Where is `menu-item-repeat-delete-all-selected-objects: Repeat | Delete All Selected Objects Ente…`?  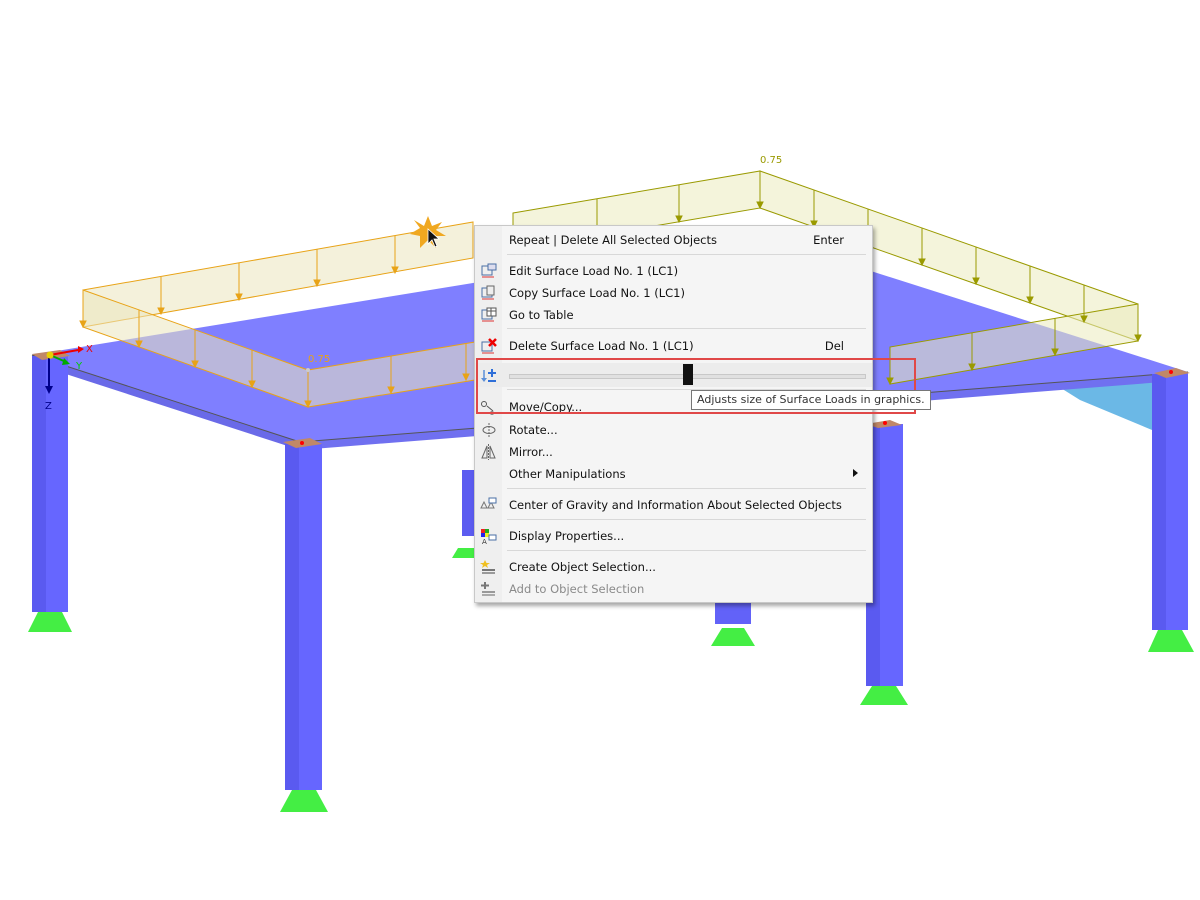 menu-item-repeat-delete-all-selected-objects: Repeat | Delete All Selected Objects Ente… is located at coordinates (673, 240).